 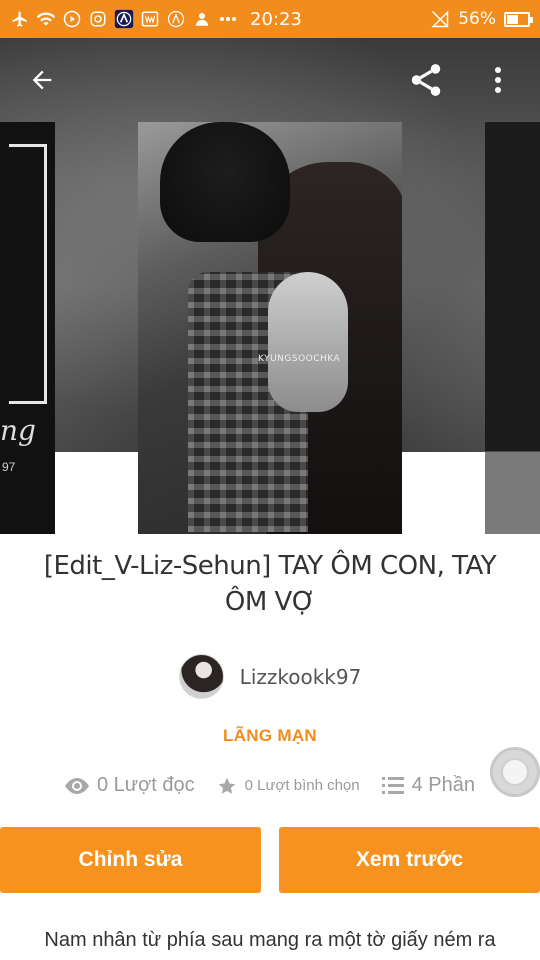 I want to click on battery-percent: 56%, so click(x=477, y=19).